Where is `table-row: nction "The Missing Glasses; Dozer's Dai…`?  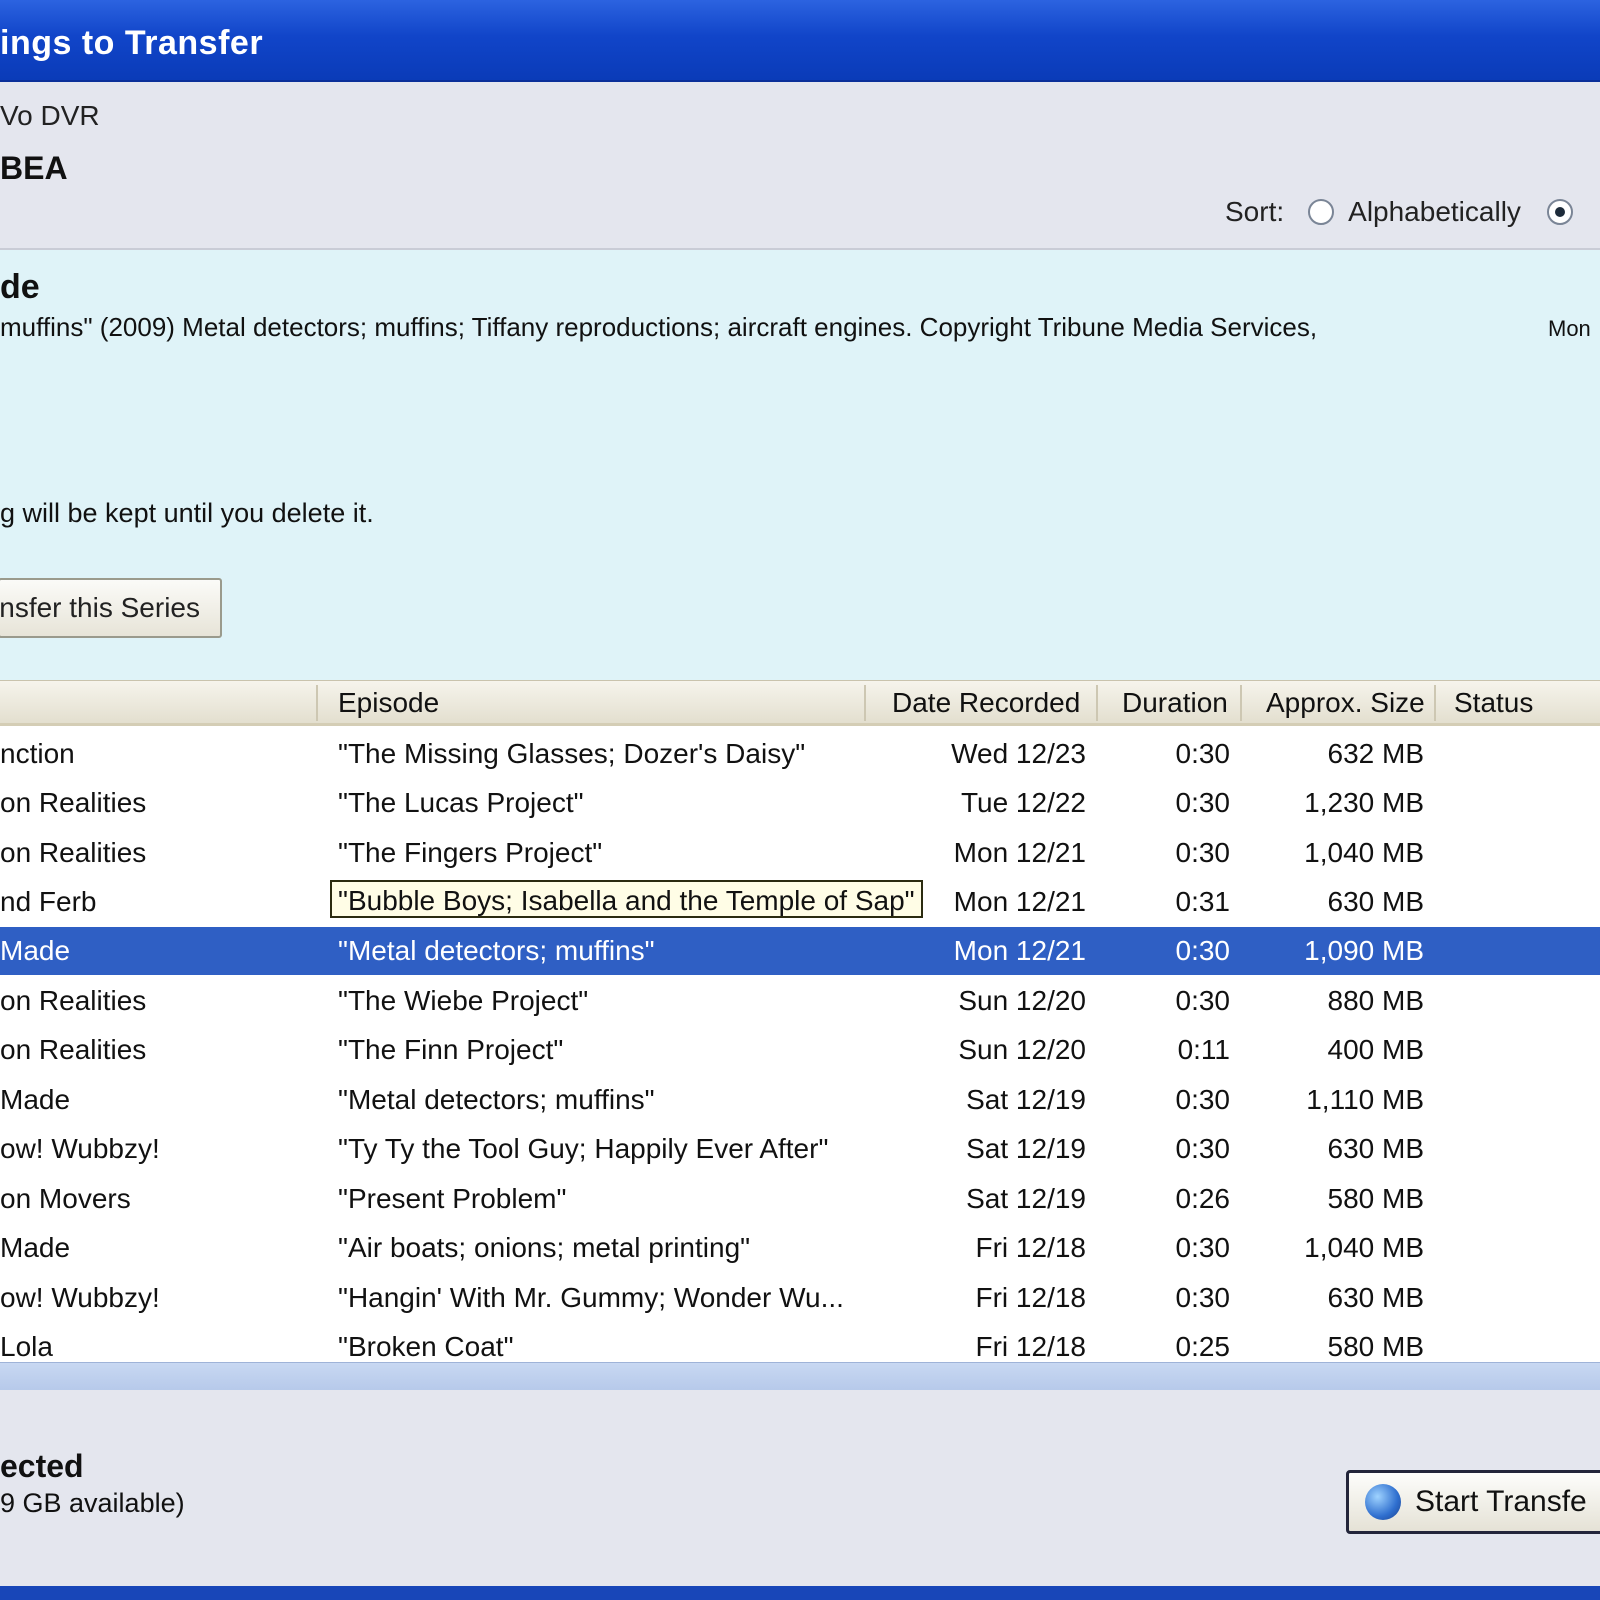
table-row: nction "The Missing Glasses; Dozer's Dai… is located at coordinates (800, 754).